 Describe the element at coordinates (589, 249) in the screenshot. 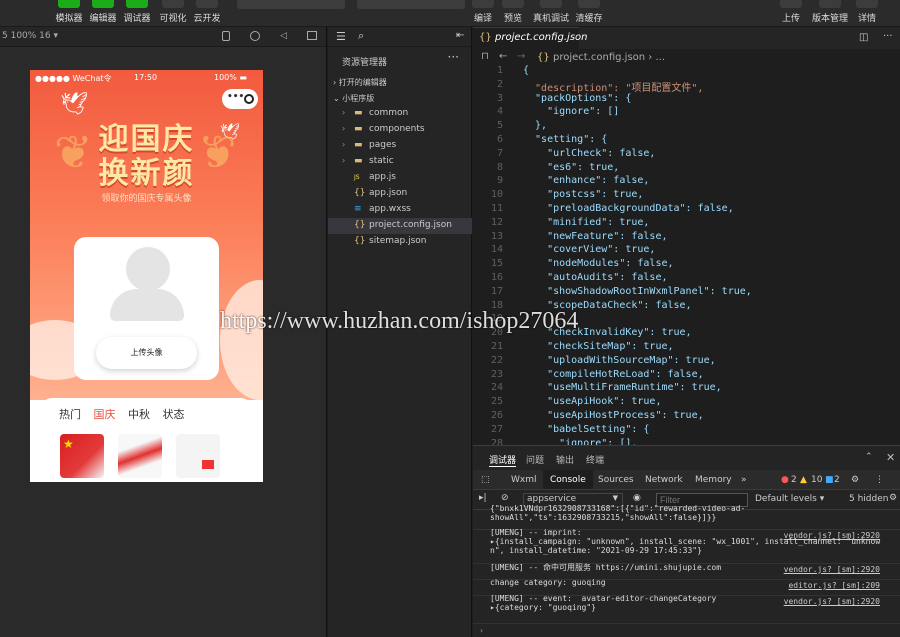

I see `code-line: "coverView": true,` at that location.